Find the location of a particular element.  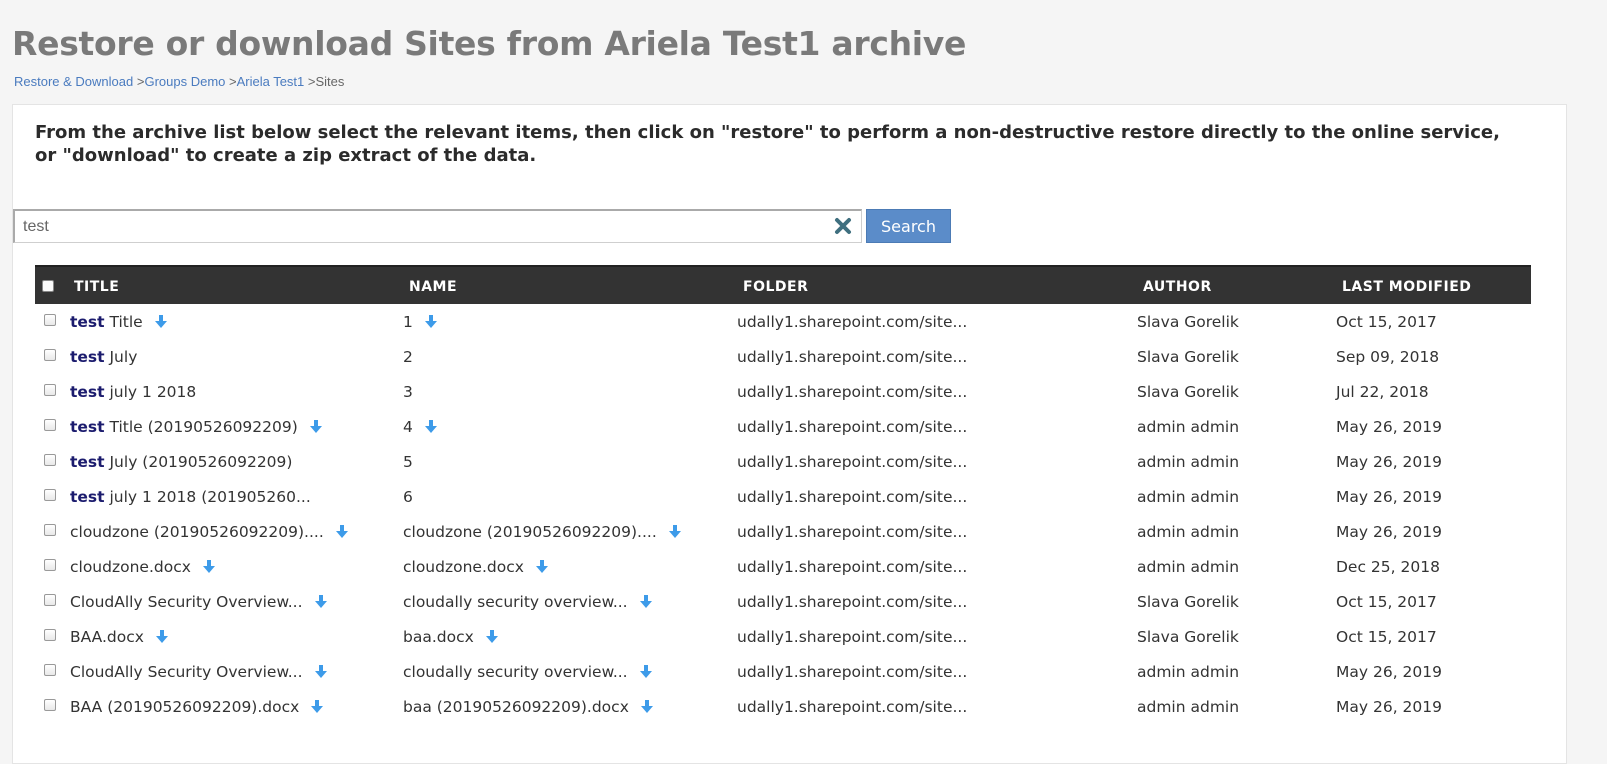

cell-title: test July (20190526092209) is located at coordinates (181, 462).